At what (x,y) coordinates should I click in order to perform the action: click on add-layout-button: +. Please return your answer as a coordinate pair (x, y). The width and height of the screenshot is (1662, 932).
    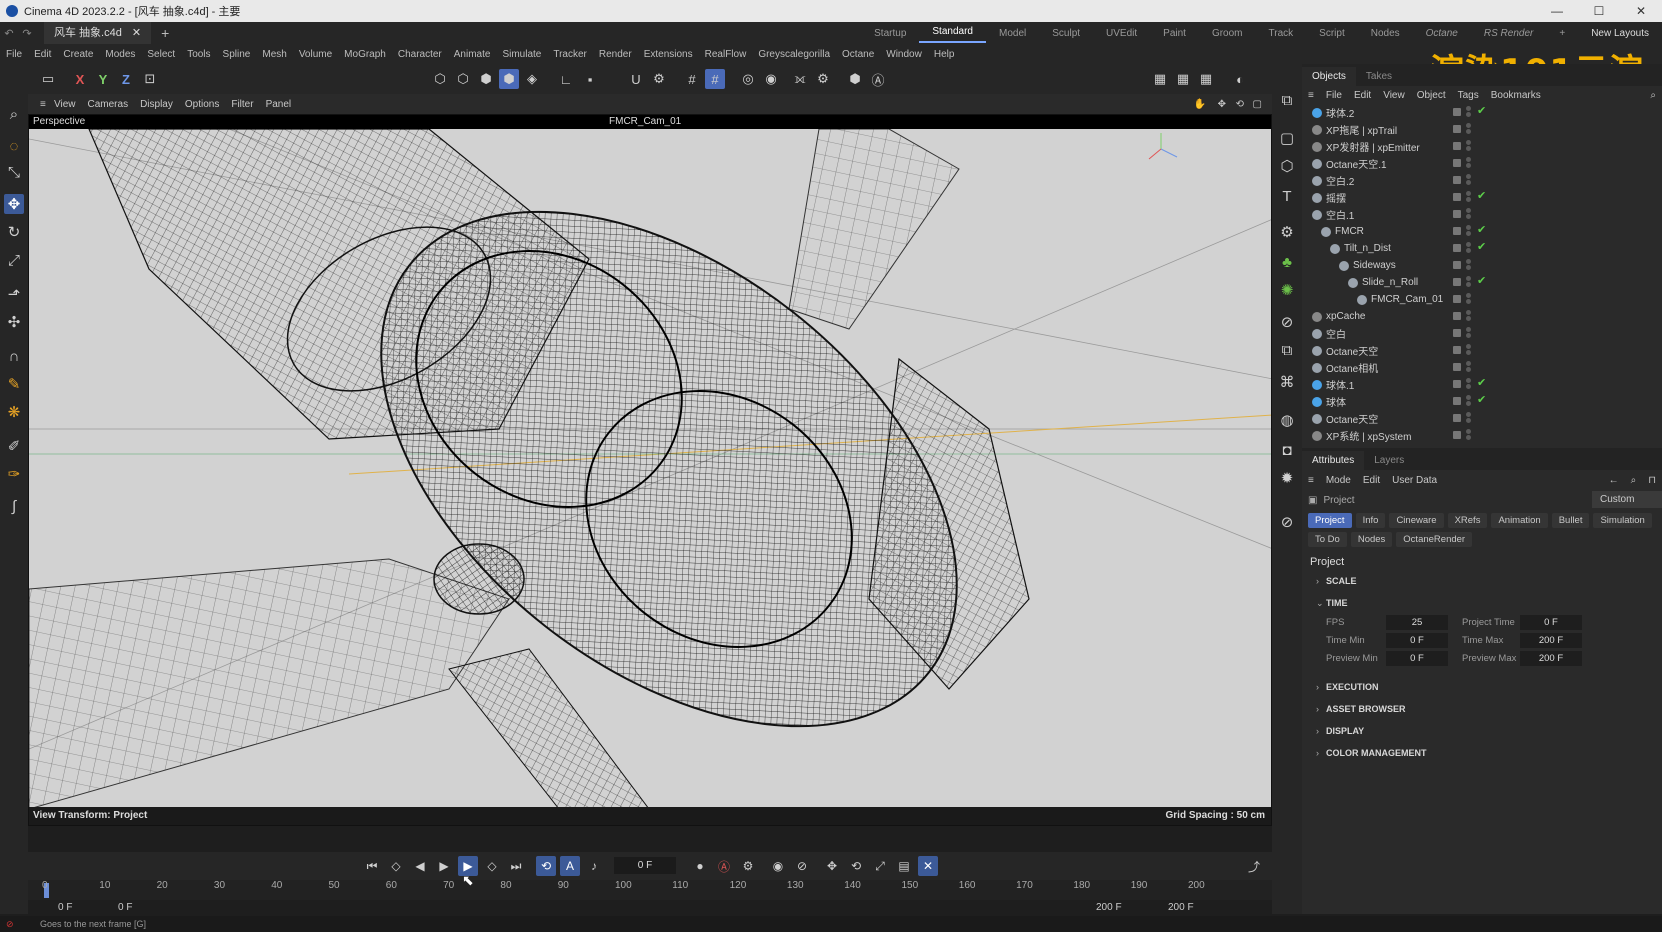
    Looking at the image, I should click on (1562, 33).